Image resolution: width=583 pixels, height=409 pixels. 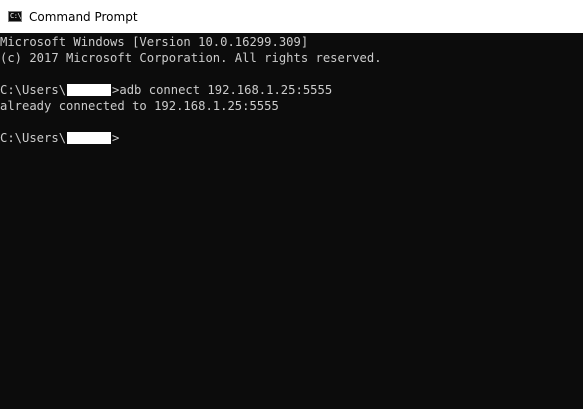 I want to click on console-command-line: C:\Users\ >adb connect 192.168.1.25:5555, so click(x=291, y=90).